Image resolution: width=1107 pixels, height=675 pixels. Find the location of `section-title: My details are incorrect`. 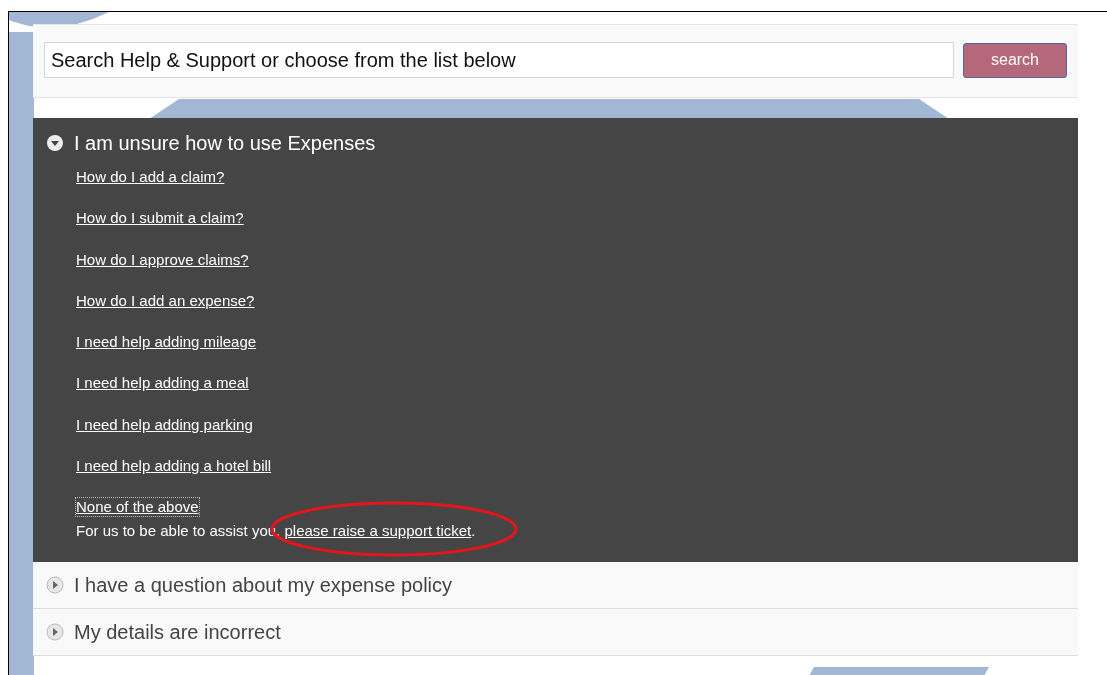

section-title: My details are incorrect is located at coordinates (177, 632).